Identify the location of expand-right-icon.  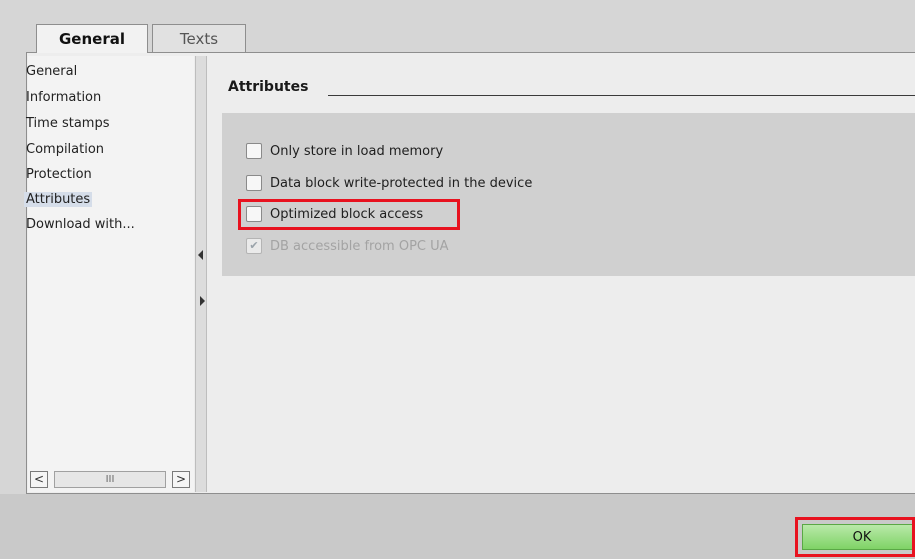
(202, 301).